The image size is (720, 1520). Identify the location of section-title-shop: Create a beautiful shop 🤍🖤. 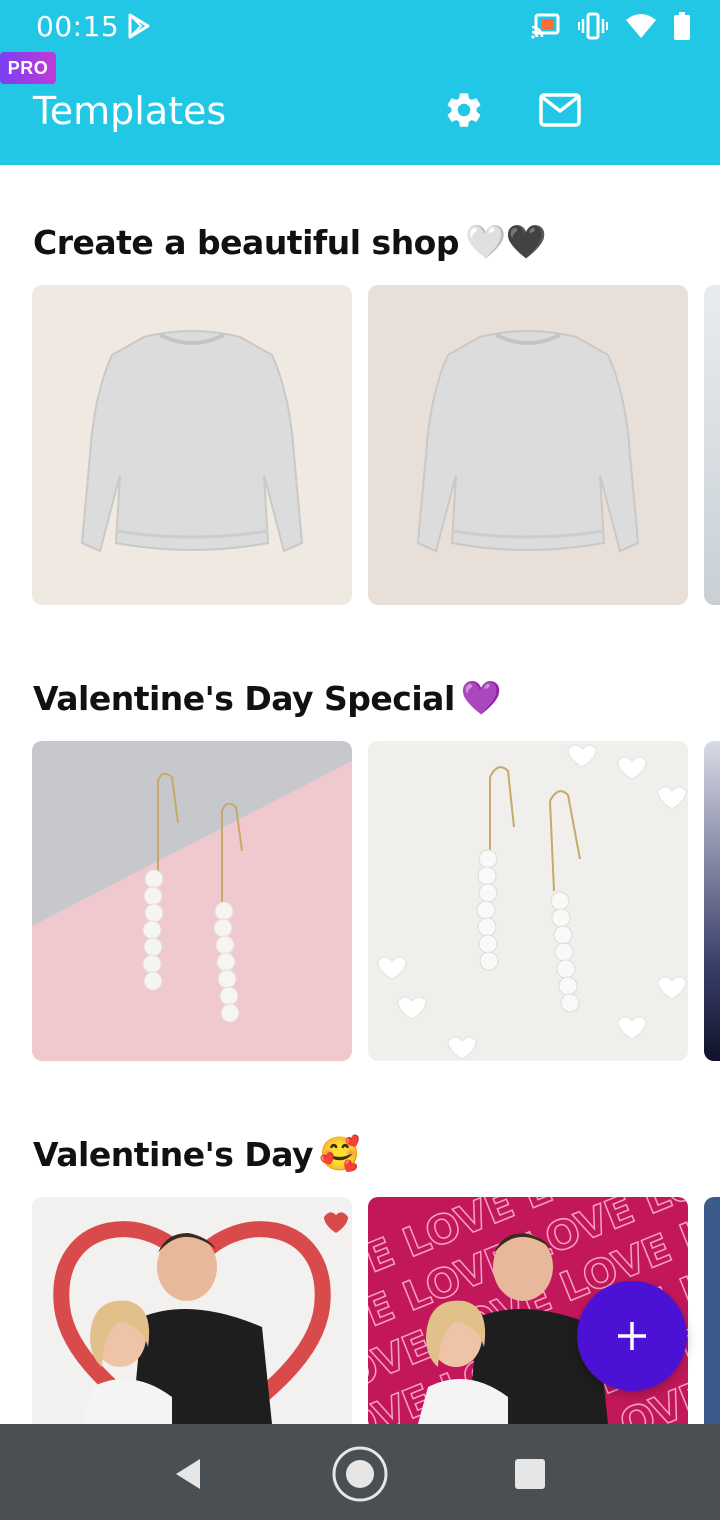
(290, 242).